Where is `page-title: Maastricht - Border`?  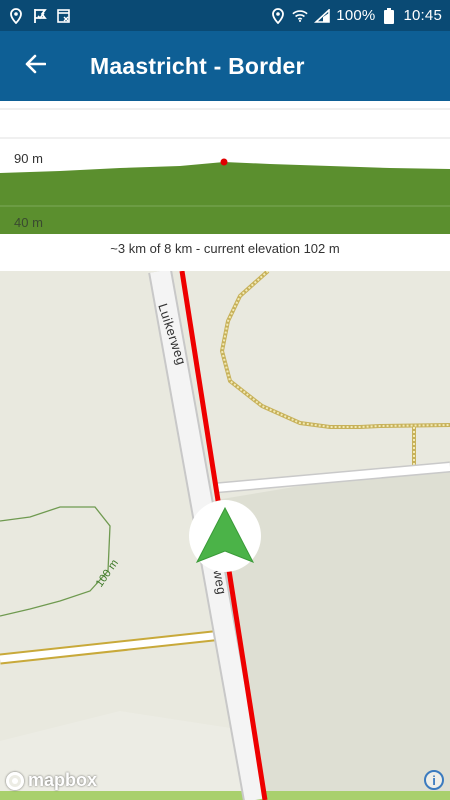 page-title: Maastricht - Border is located at coordinates (197, 65).